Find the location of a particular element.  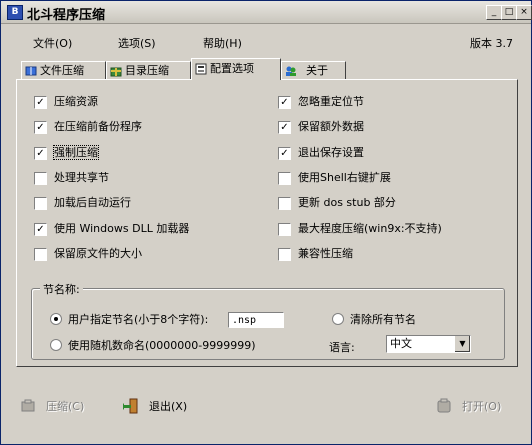

tab-config-options: 配置选项 is located at coordinates (236, 69).